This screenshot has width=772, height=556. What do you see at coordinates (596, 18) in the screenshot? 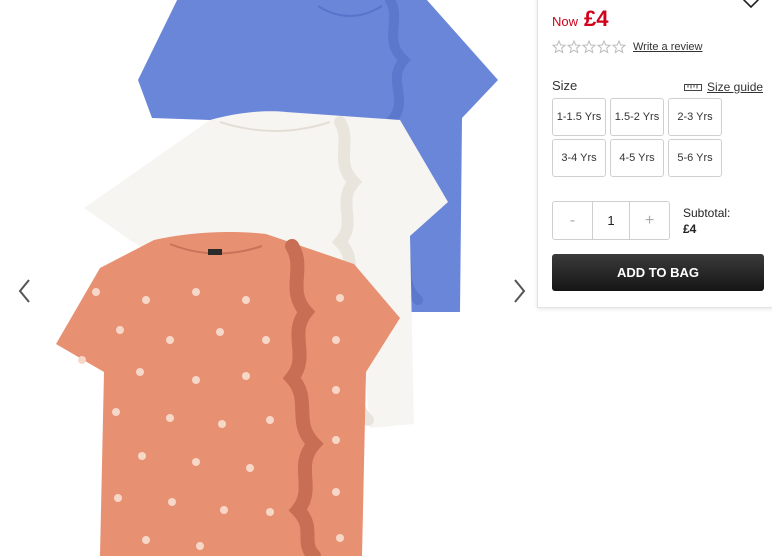
I see `price-value: £4` at bounding box center [596, 18].